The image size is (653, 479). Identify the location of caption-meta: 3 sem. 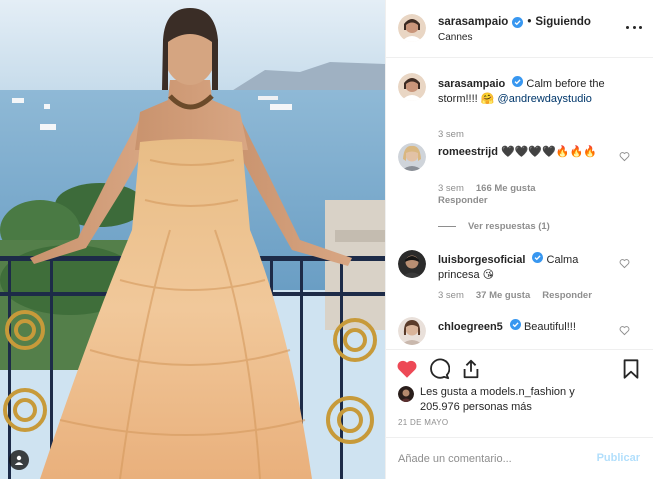
(451, 134).